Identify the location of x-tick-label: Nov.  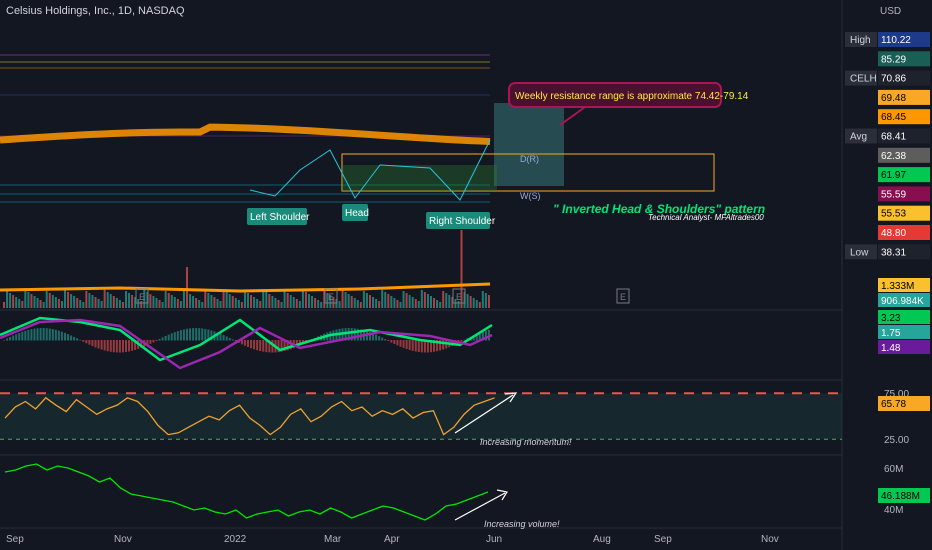
(770, 539).